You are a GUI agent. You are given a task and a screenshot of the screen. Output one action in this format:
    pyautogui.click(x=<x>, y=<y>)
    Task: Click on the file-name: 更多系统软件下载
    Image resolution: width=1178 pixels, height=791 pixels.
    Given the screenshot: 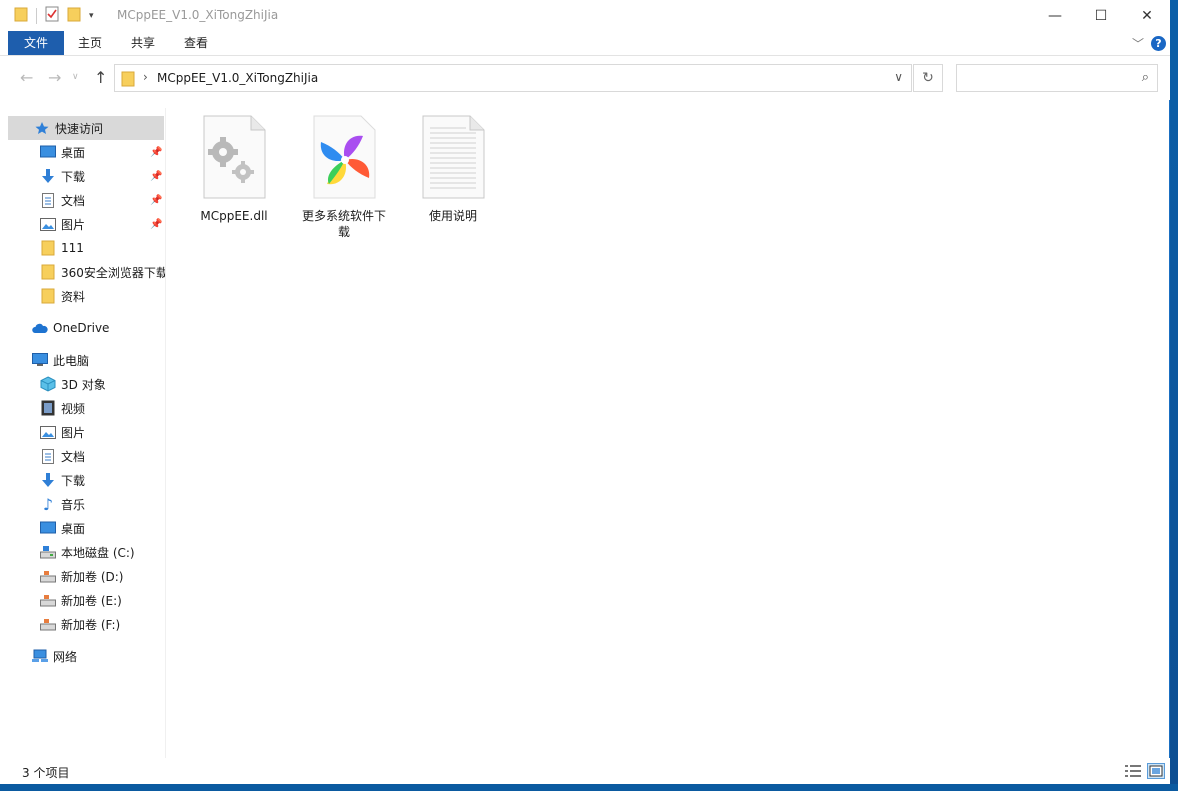 What is the action you would take?
    pyautogui.click(x=343, y=224)
    